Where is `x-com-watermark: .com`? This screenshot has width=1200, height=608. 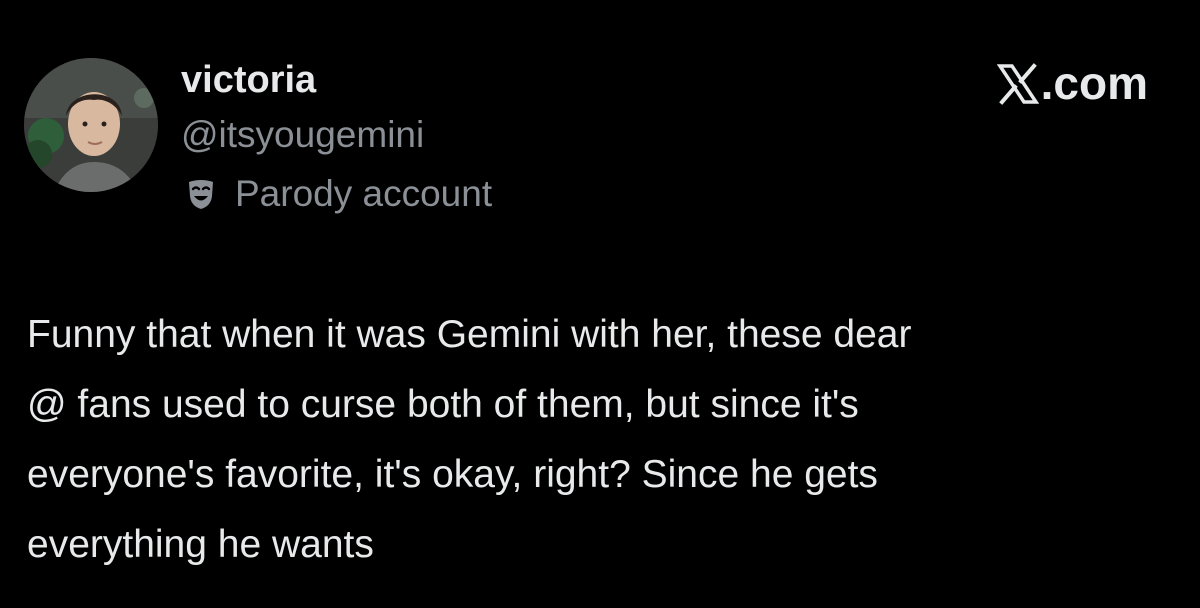 x-com-watermark: .com is located at coordinates (1072, 83).